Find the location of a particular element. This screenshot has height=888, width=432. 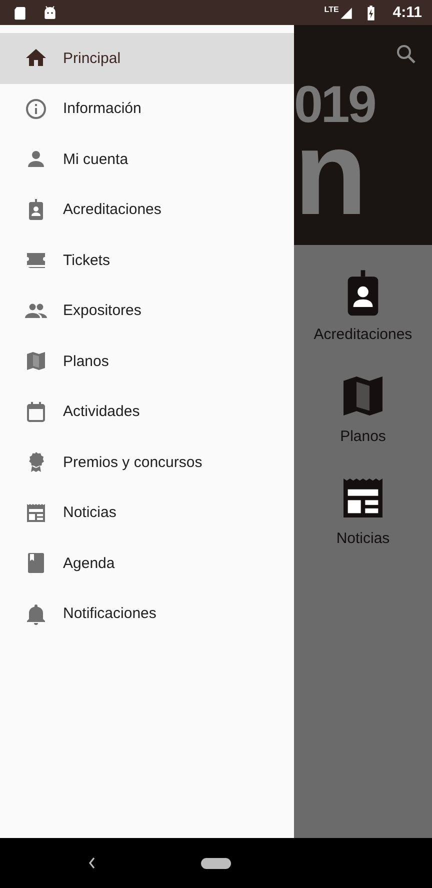

logo-text: n is located at coordinates (331, 173).